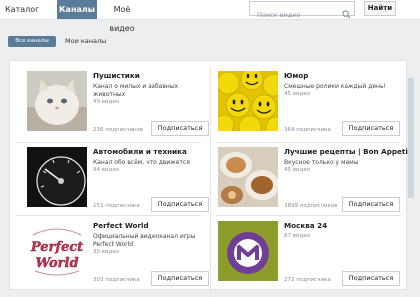 Image resolution: width=420 pixels, height=297 pixels. I want to click on channel-title: Perfect World, so click(121, 225).